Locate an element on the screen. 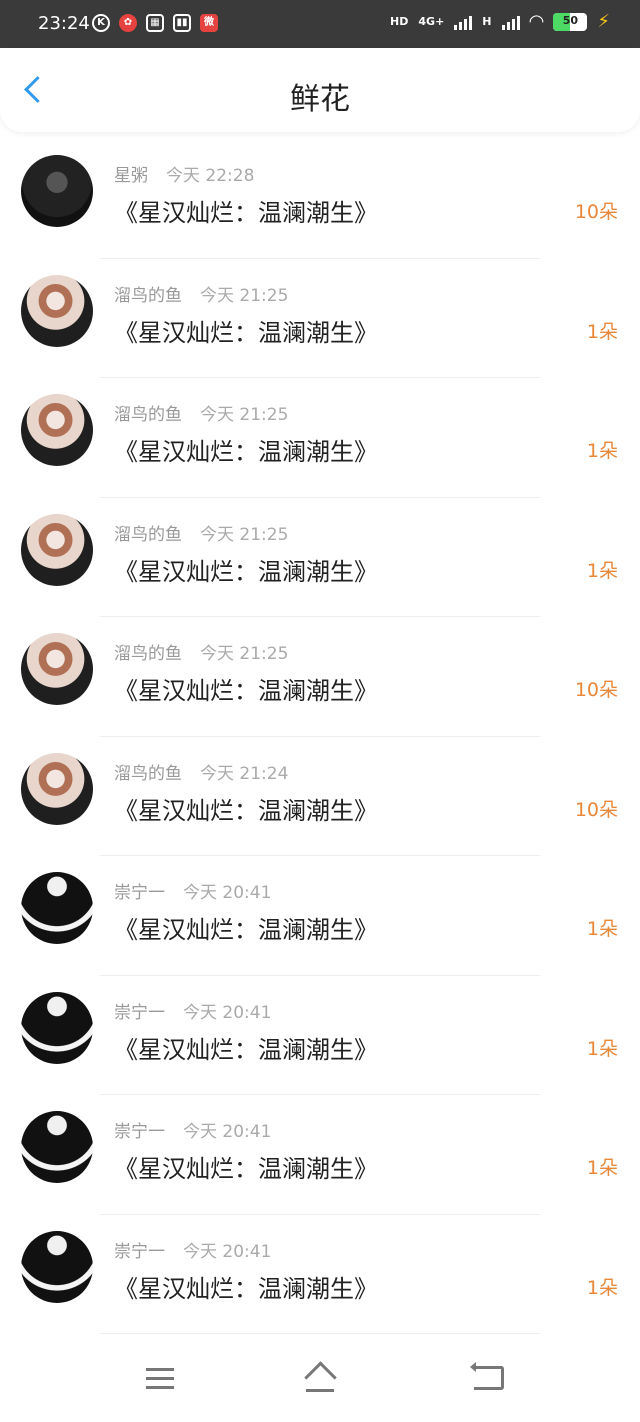 Image resolution: width=640 pixels, height=1422 pixels. hd-icon: HD is located at coordinates (399, 21).